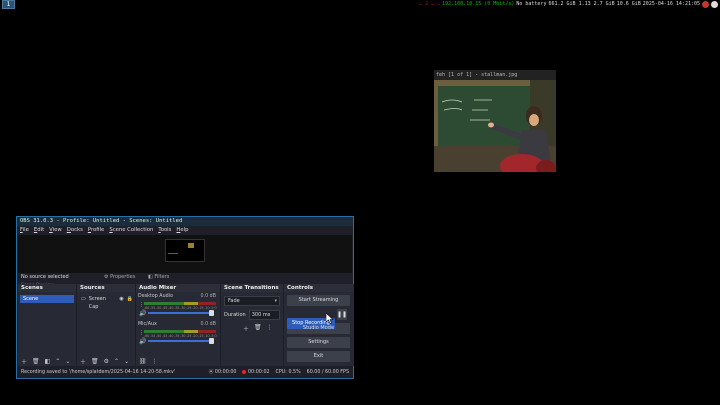 The image size is (720, 405). Describe the element at coordinates (252, 301) in the screenshot. I see `transition-select: Fade` at that location.